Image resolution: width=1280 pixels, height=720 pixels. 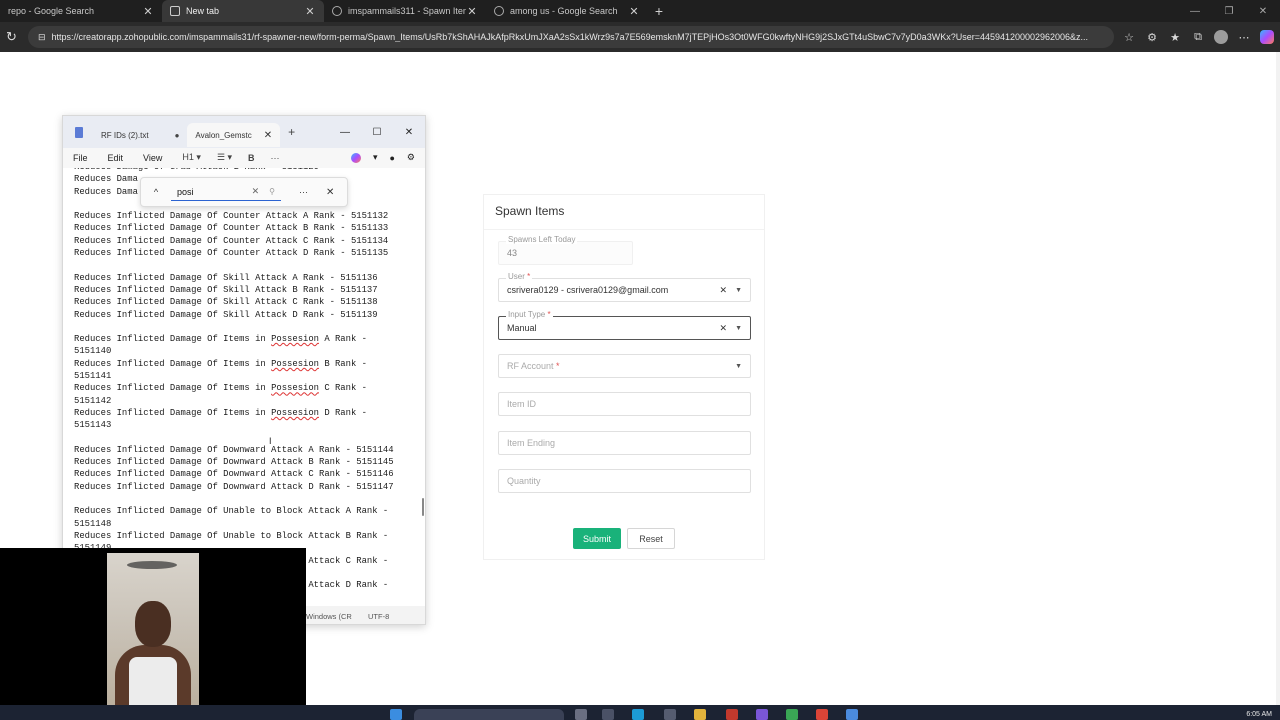 What do you see at coordinates (700, 714) in the screenshot?
I see `file-explorer-icon` at bounding box center [700, 714].